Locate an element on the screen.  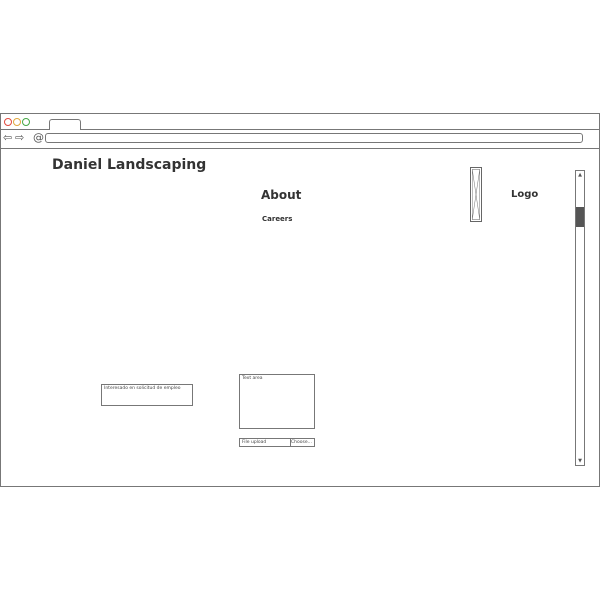
scroll-down-icon: ▼ is located at coordinates (580, 461).